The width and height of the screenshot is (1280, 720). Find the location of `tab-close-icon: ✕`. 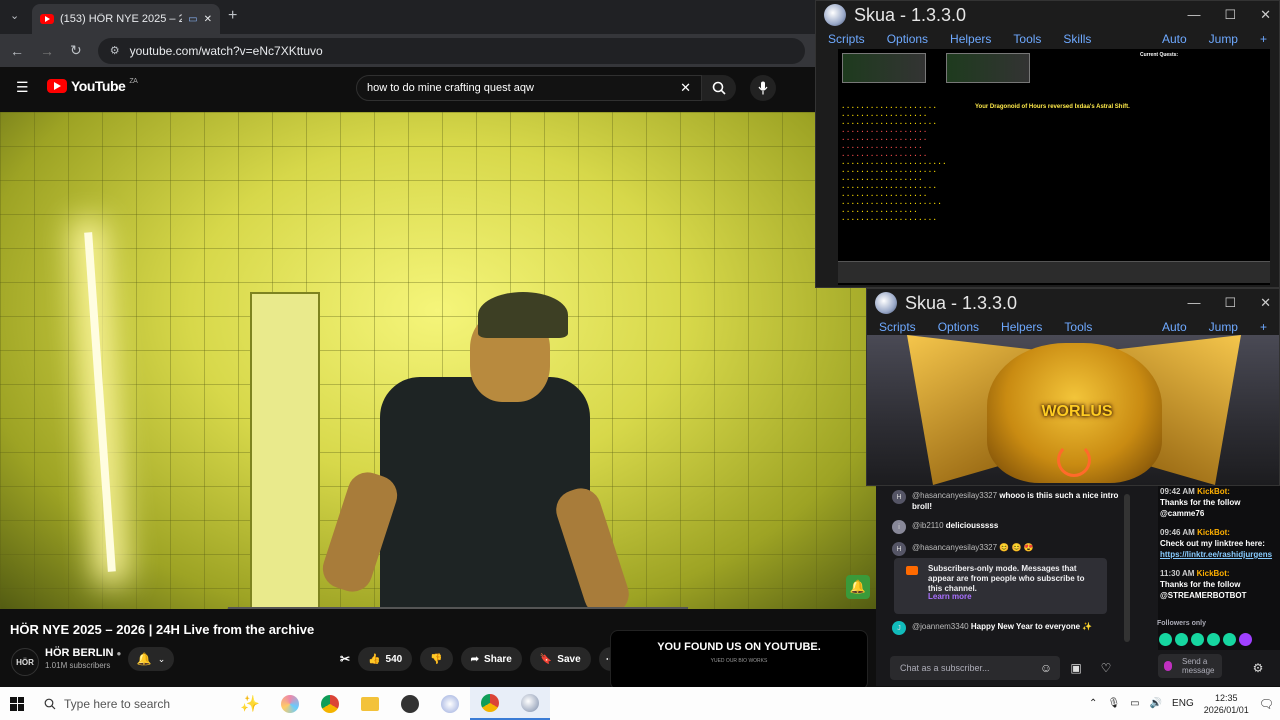

tab-close-icon: ✕ is located at coordinates (208, 19).